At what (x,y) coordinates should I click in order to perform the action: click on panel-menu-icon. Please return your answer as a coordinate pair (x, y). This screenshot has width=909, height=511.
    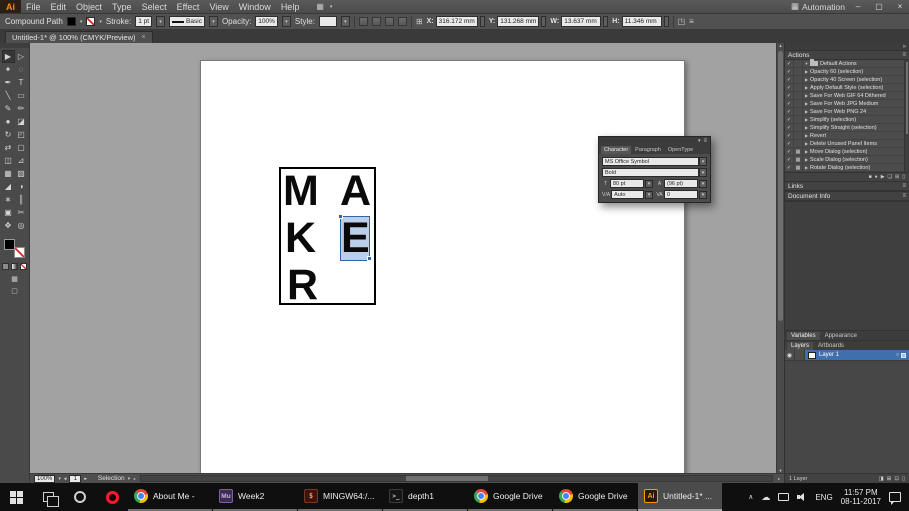
    Looking at the image, I should click on (691, 21).